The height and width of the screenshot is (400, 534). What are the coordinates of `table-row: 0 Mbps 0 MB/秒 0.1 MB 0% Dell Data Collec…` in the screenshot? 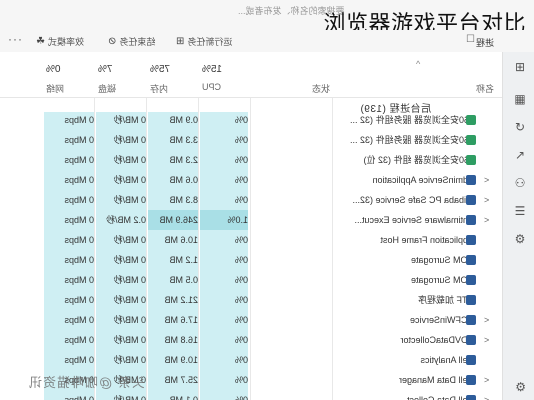 It's located at (251, 395).